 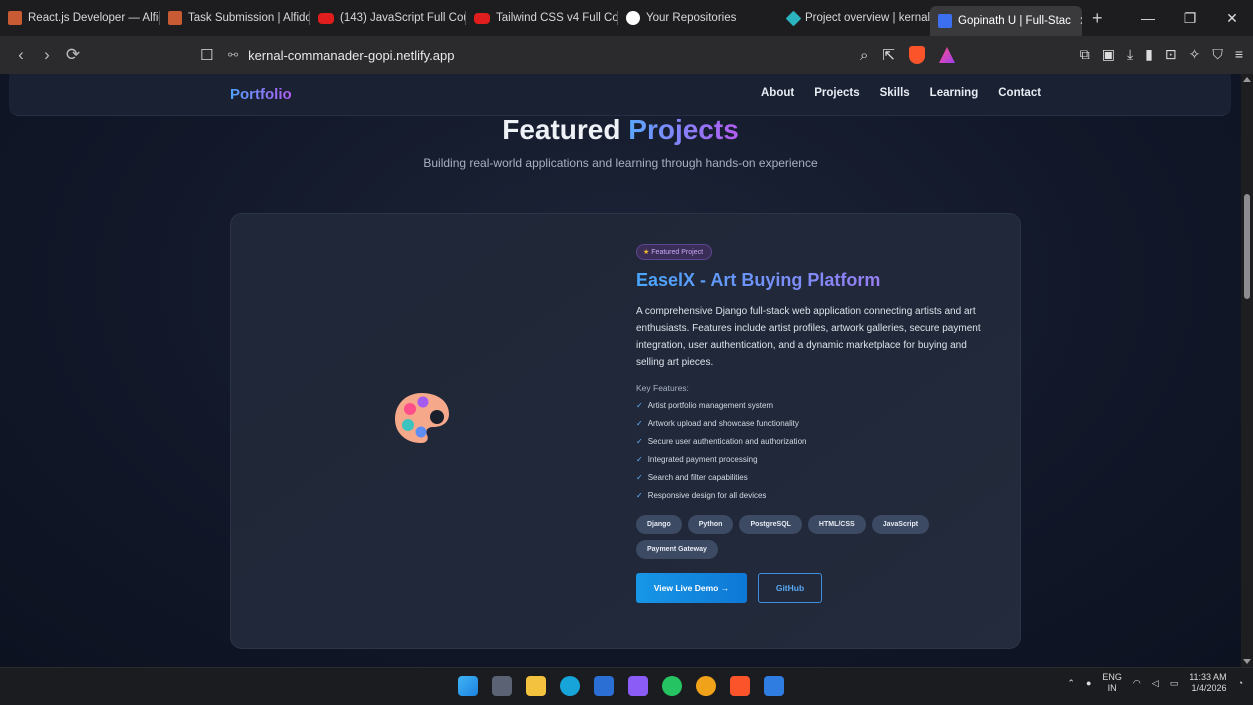 What do you see at coordinates (777, 93) in the screenshot?
I see `nav-about: About` at bounding box center [777, 93].